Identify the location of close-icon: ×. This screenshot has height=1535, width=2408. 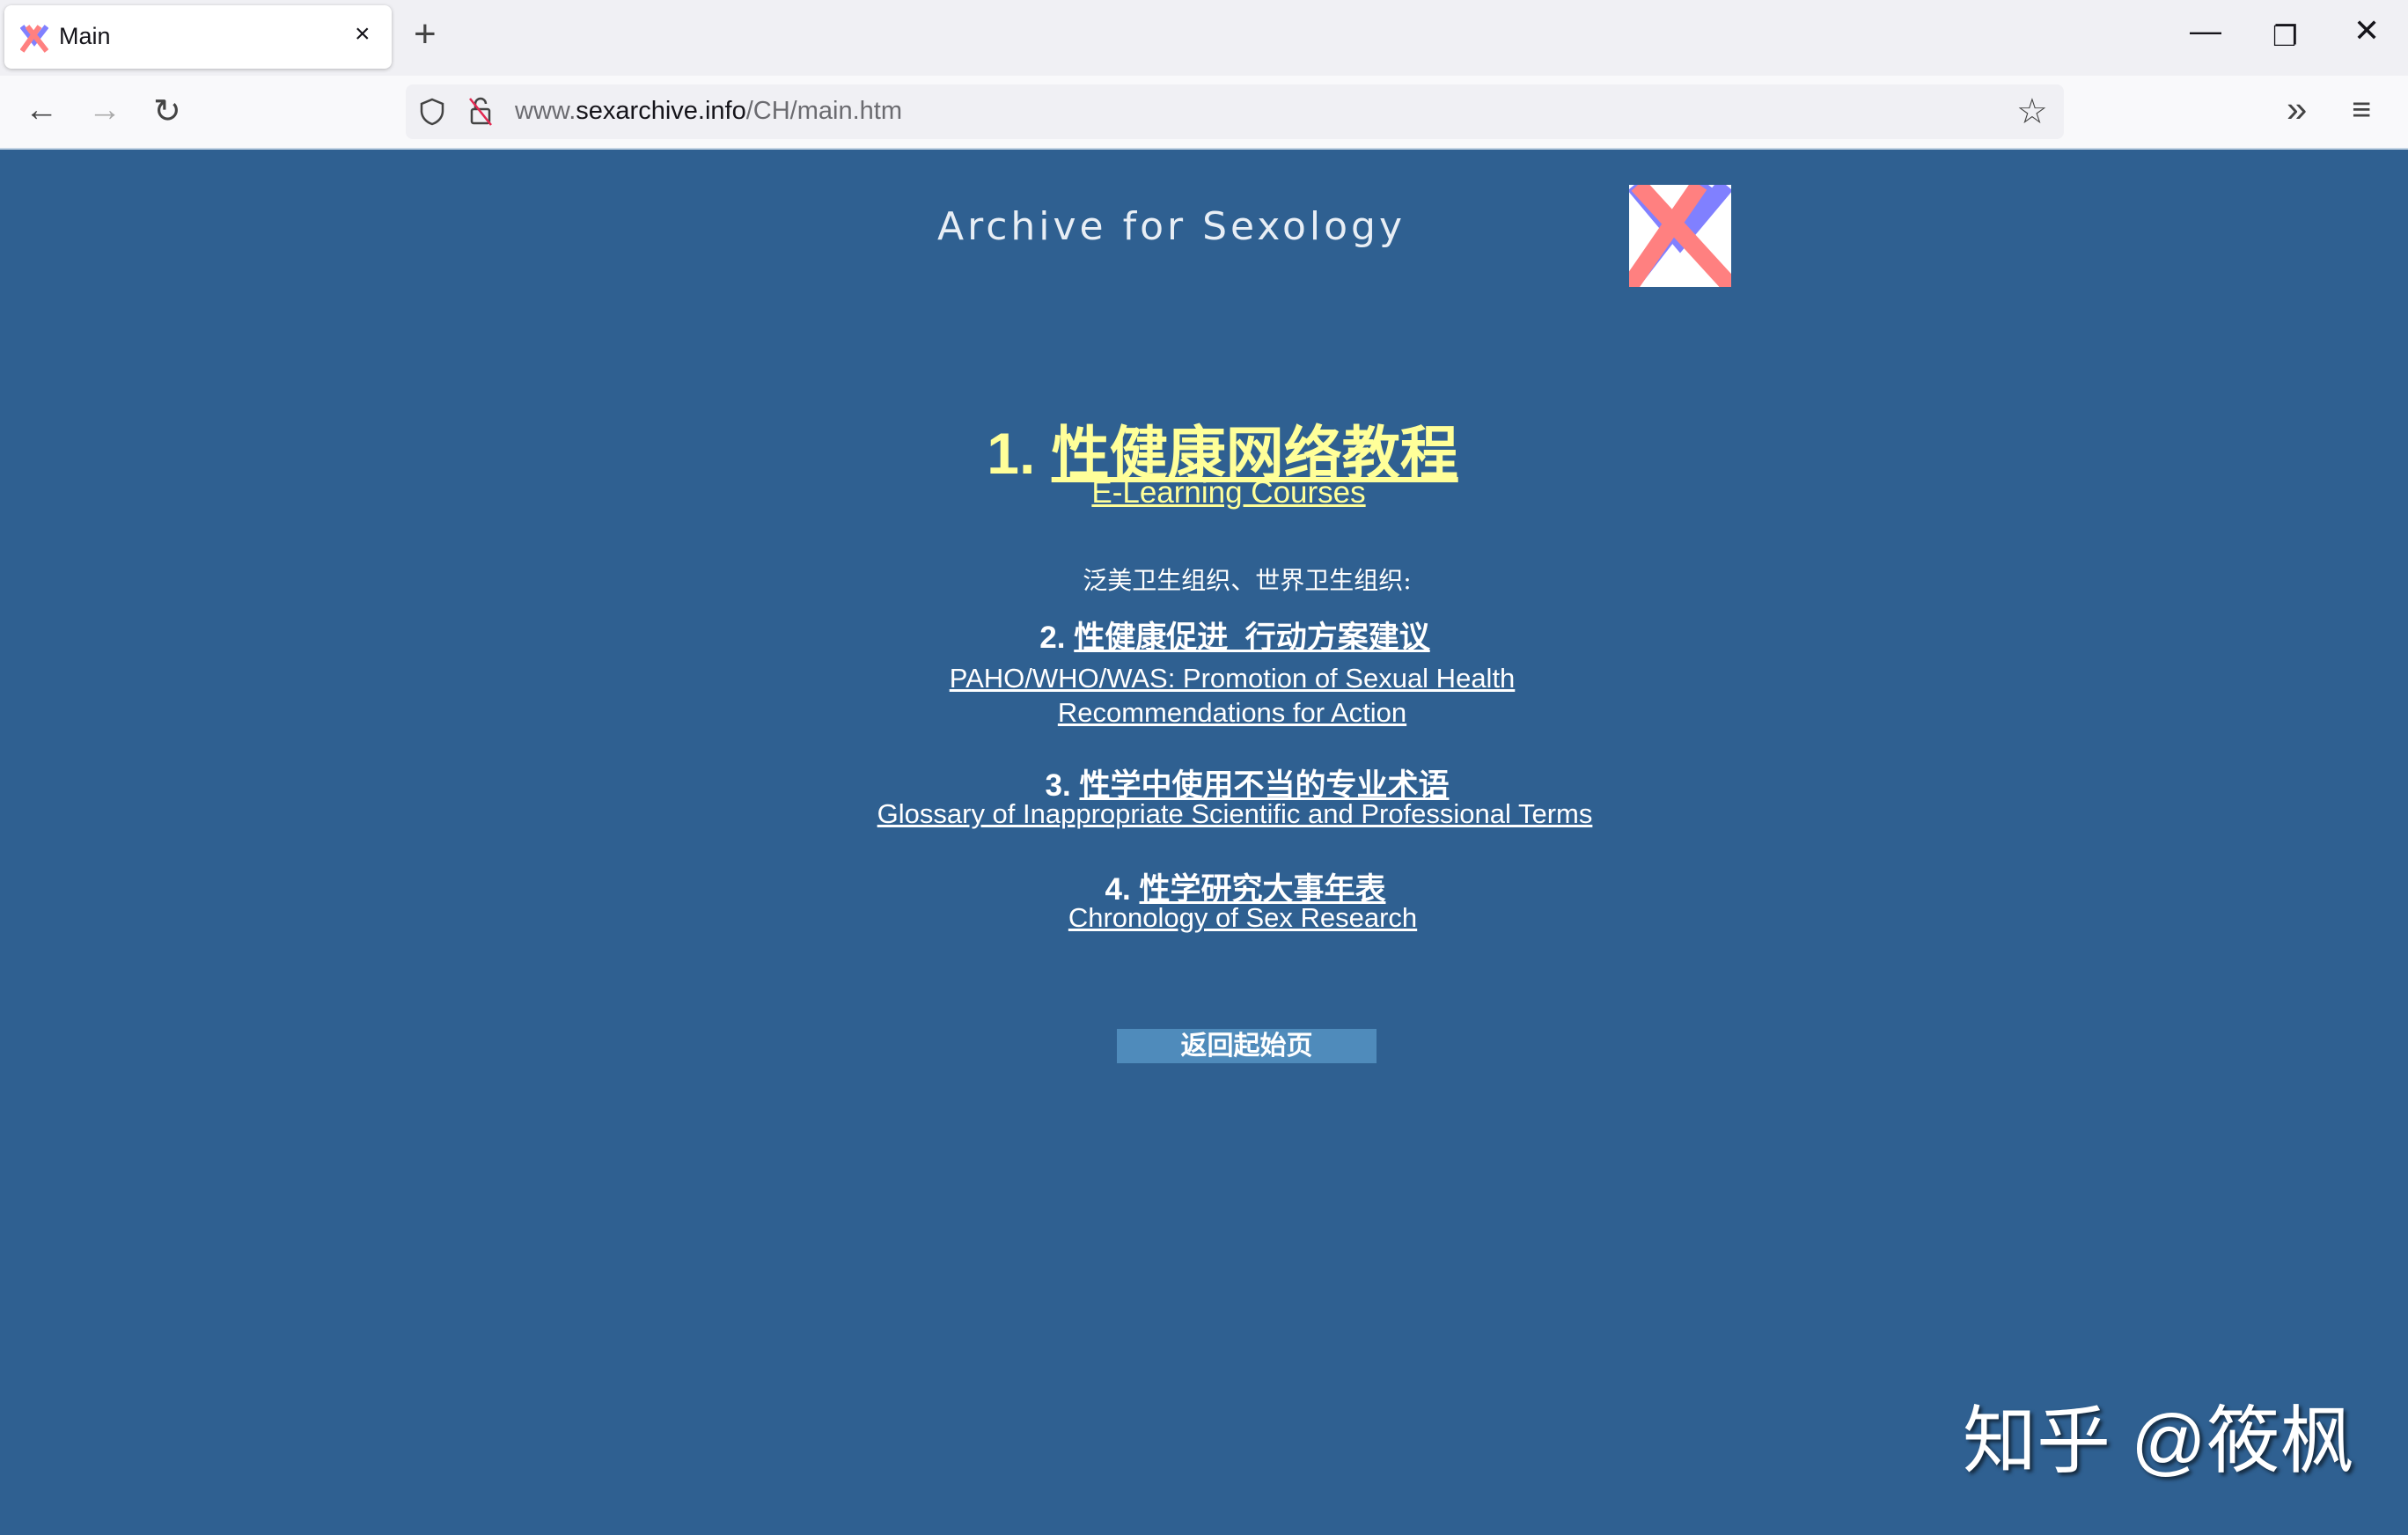
(363, 34).